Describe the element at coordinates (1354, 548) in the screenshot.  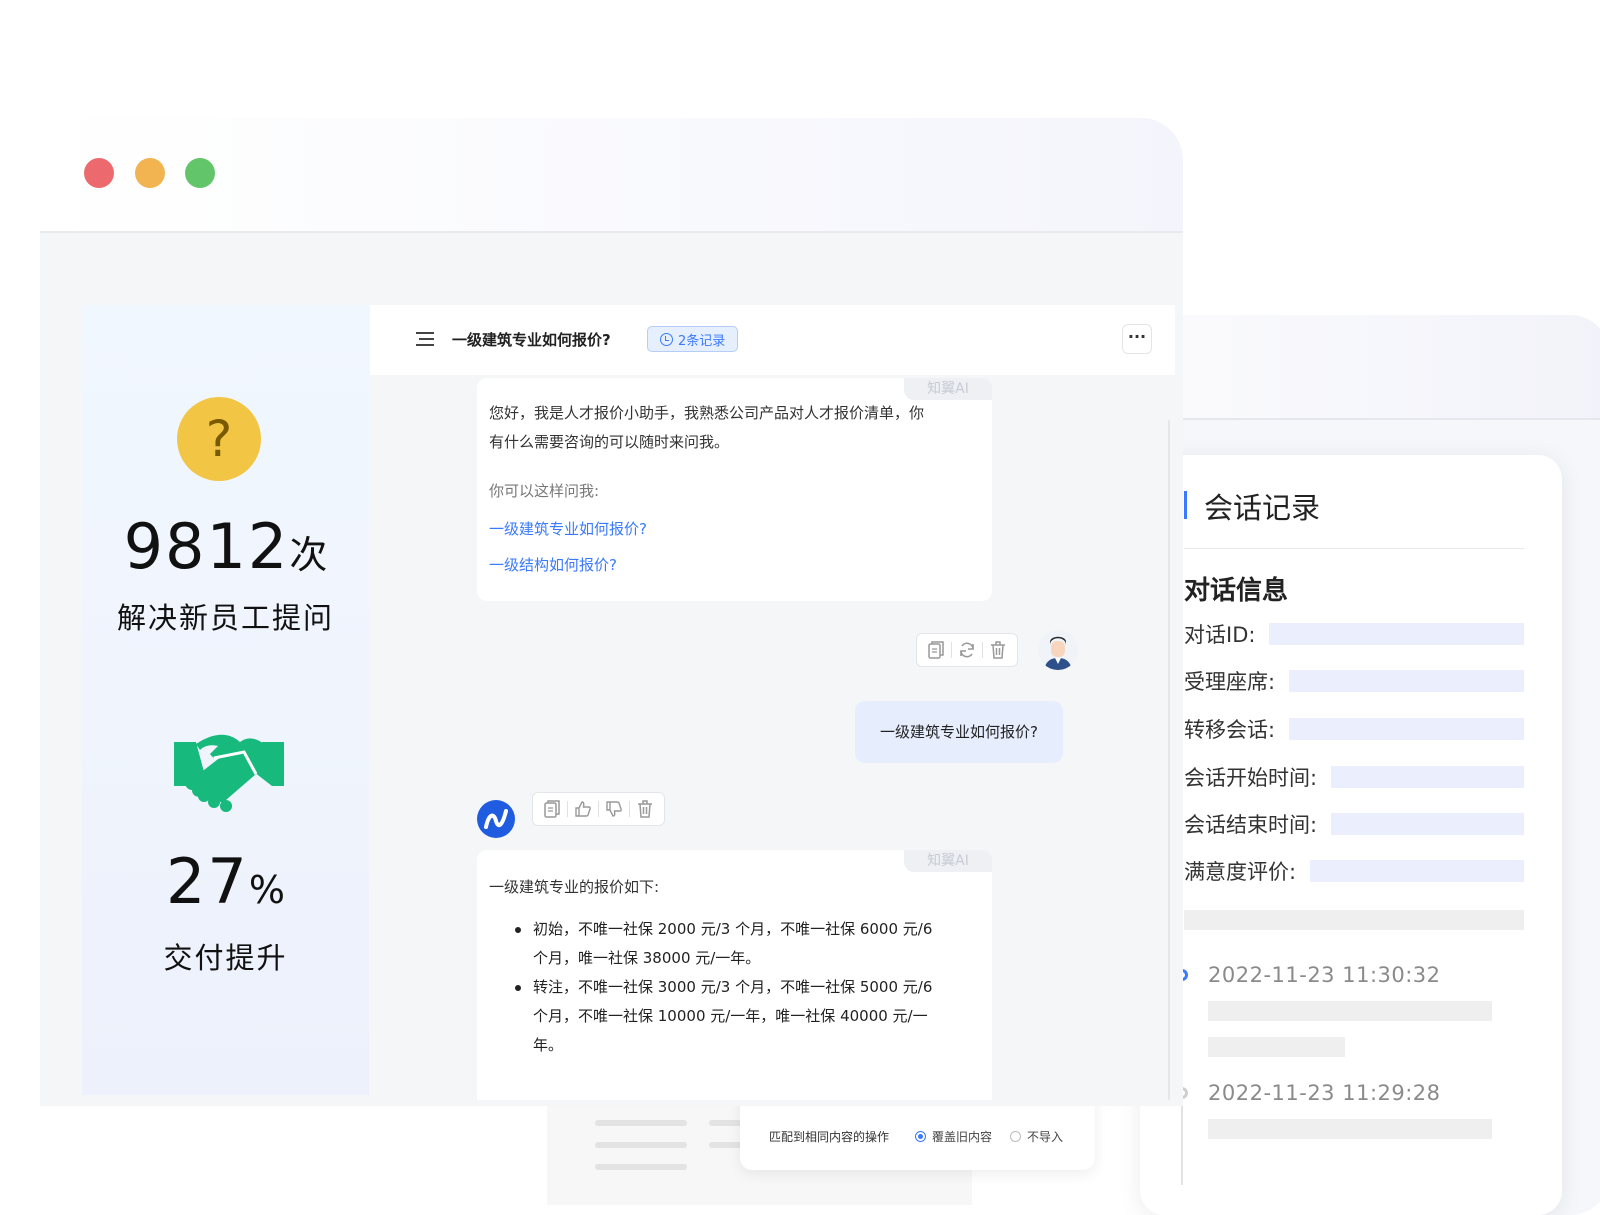
I see `divider` at that location.